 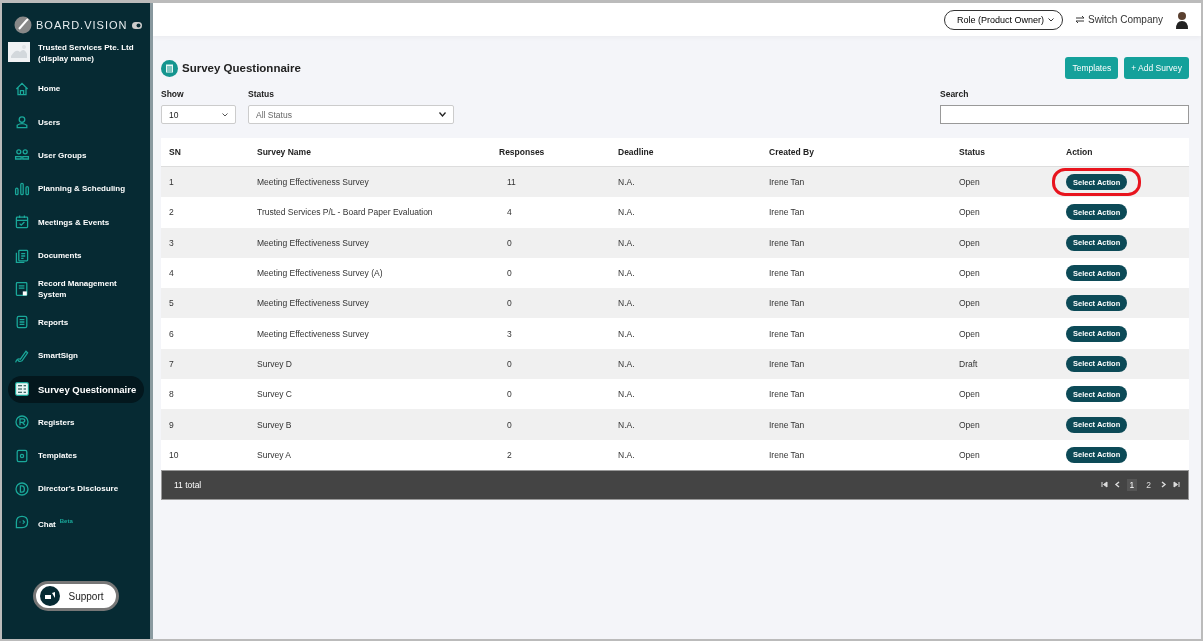 What do you see at coordinates (76, 522) in the screenshot?
I see `nav-item: Chat $^{Beta}$` at bounding box center [76, 522].